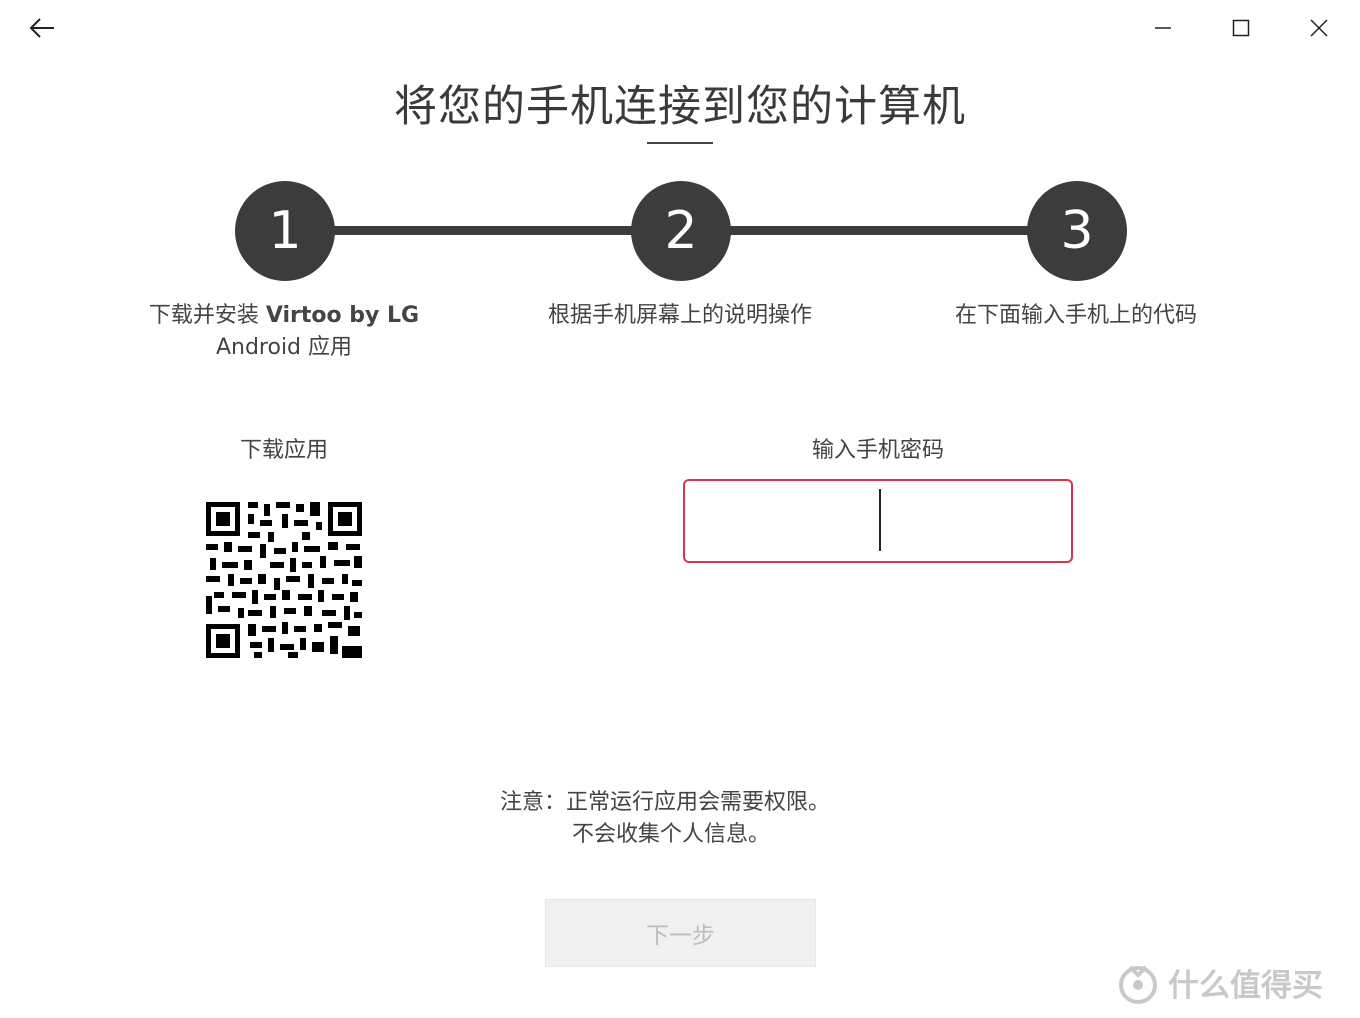 This screenshot has height=1018, width=1360. What do you see at coordinates (1077, 231) in the screenshot?
I see `step-3-circle: 3` at bounding box center [1077, 231].